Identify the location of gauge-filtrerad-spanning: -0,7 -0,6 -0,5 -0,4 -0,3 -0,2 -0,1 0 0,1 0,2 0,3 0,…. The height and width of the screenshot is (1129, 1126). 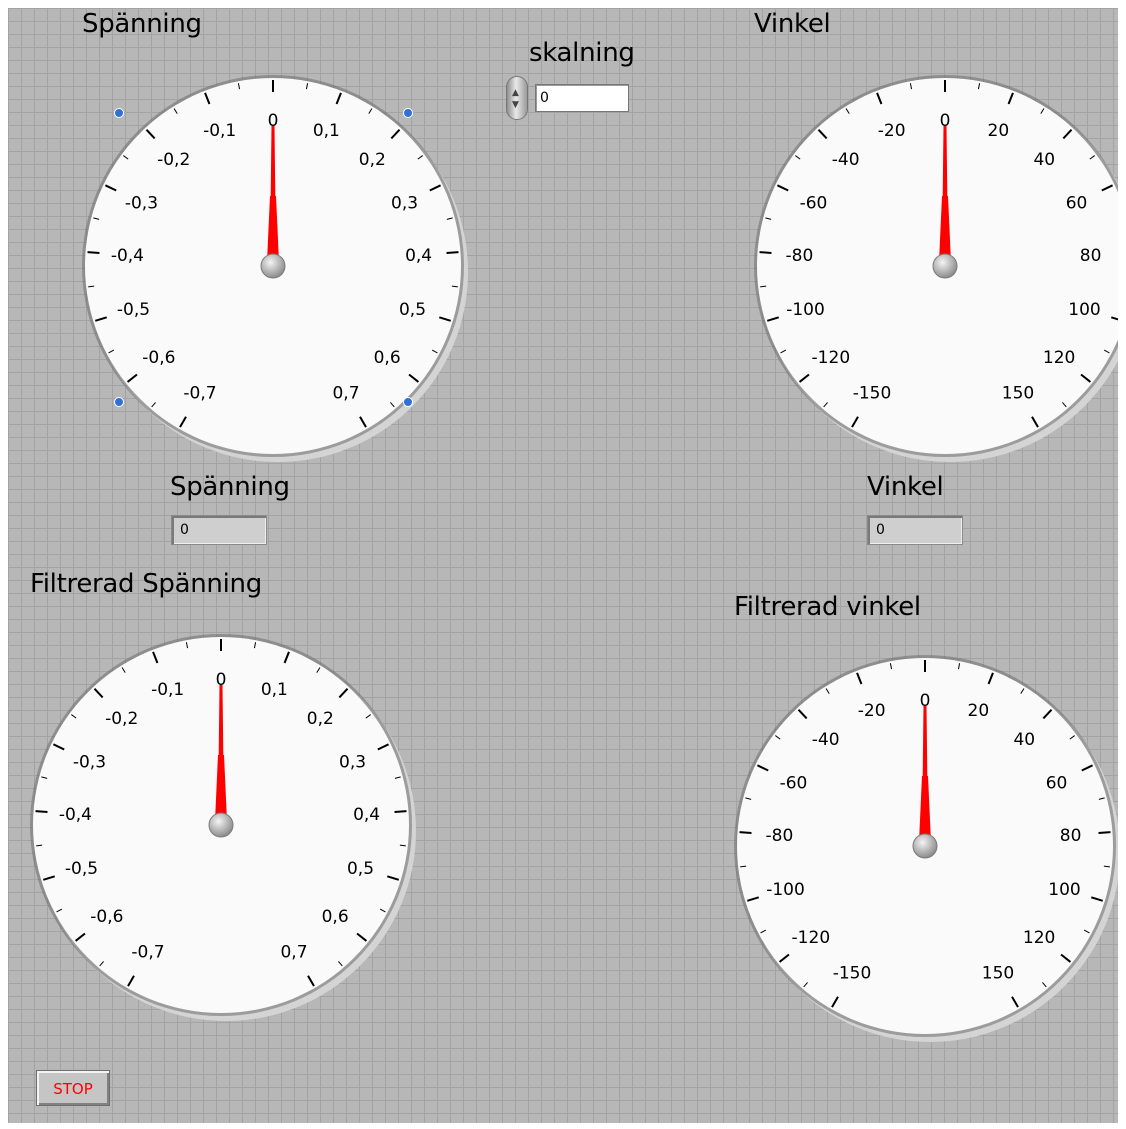
(221, 825).